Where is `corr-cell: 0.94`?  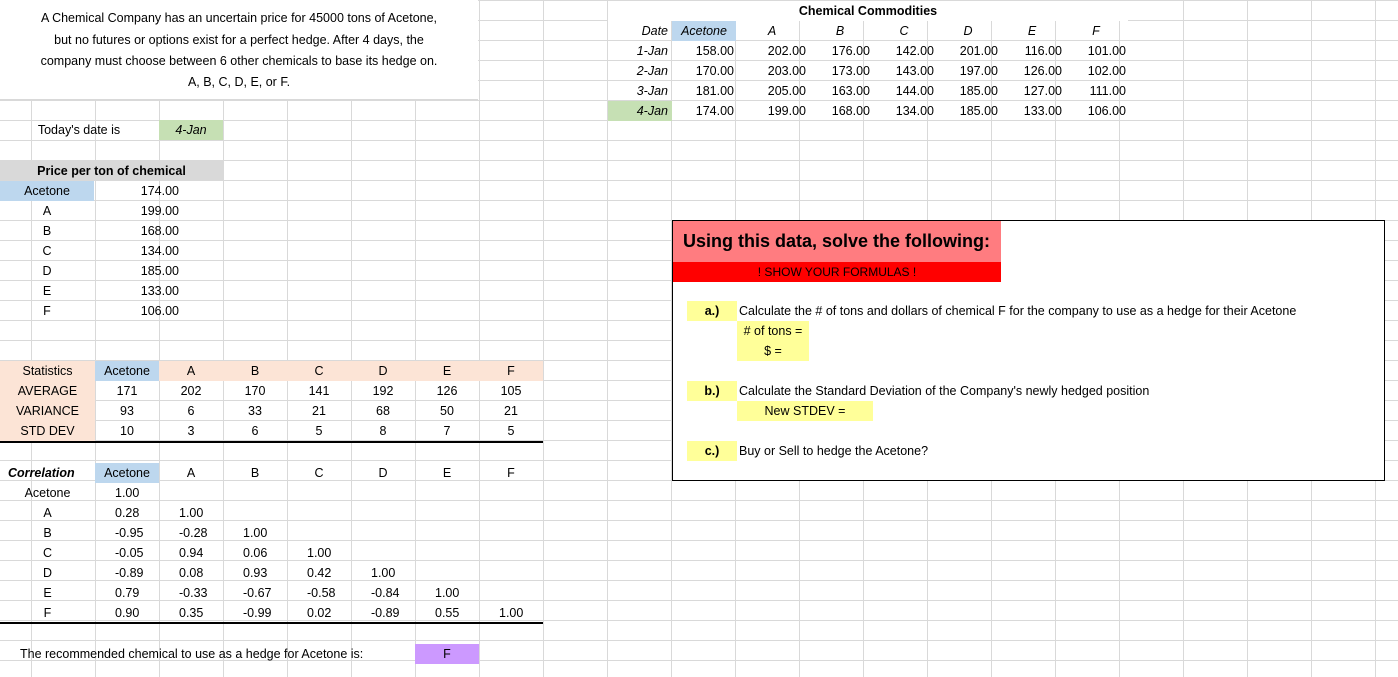 corr-cell: 0.94 is located at coordinates (201, 553).